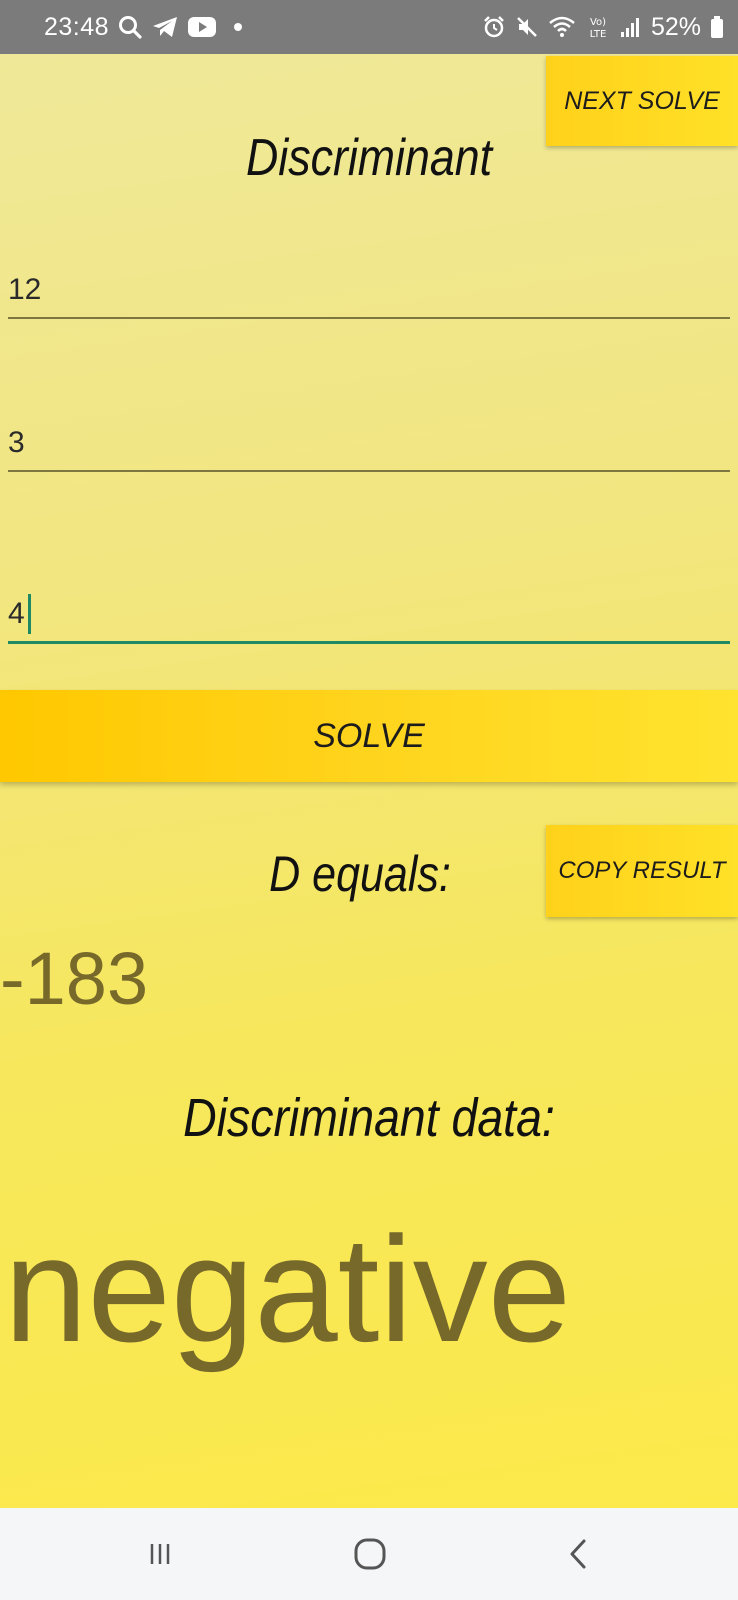  I want to click on back-button, so click(578, 1556).